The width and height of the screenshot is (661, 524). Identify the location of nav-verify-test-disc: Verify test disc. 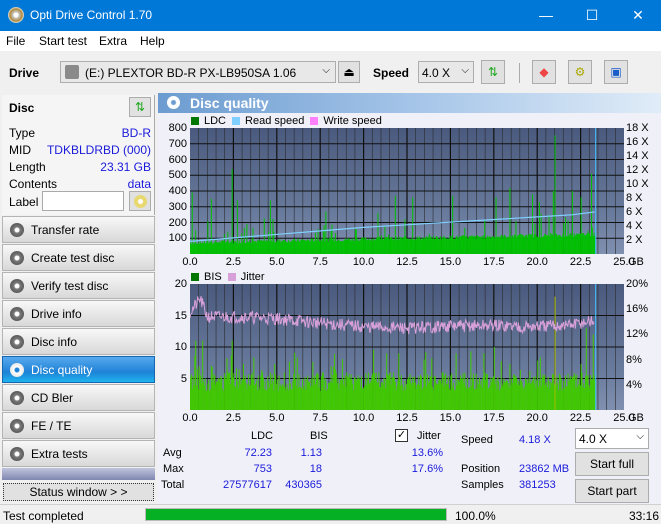
(78, 285).